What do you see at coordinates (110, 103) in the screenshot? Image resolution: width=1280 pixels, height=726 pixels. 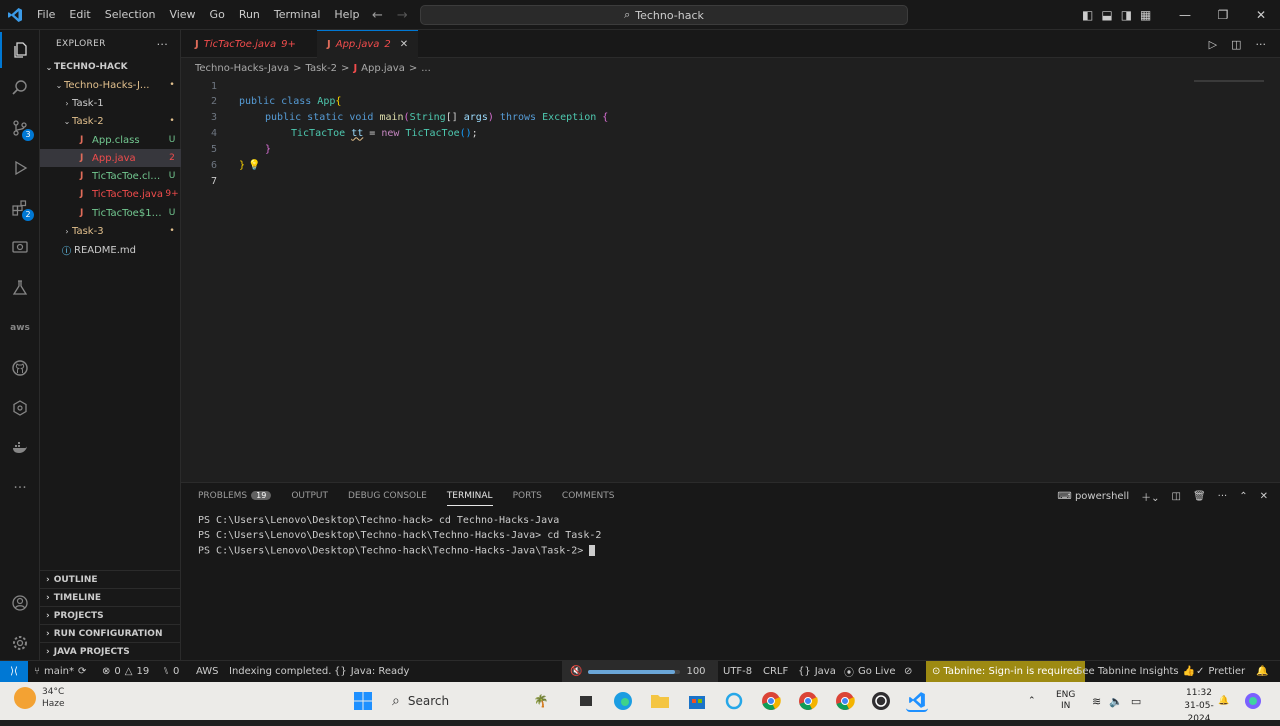 I see `tree-folder-task-1: › Task-1` at bounding box center [110, 103].